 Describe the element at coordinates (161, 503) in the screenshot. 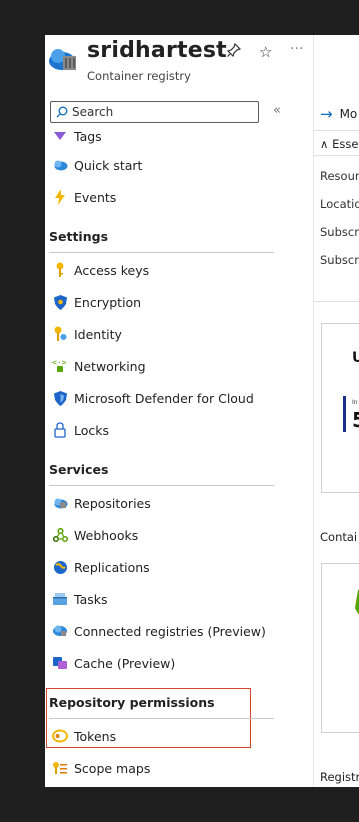

I see `nav-item-repositories: Repositories` at that location.